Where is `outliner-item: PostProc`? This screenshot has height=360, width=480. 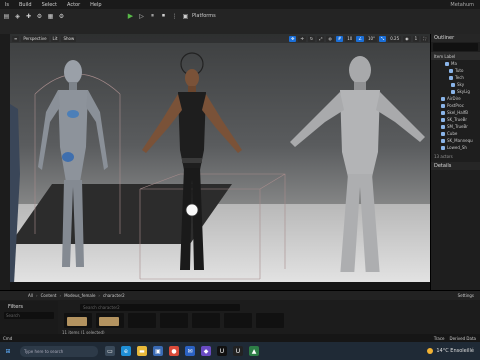 outliner-item: PostProc is located at coordinates (455, 105).